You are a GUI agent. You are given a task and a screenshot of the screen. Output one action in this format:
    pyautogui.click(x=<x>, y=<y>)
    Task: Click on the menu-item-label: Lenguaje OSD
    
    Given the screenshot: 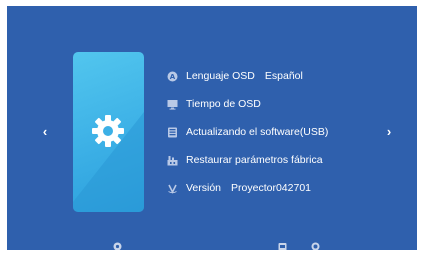 What is the action you would take?
    pyautogui.click(x=220, y=76)
    